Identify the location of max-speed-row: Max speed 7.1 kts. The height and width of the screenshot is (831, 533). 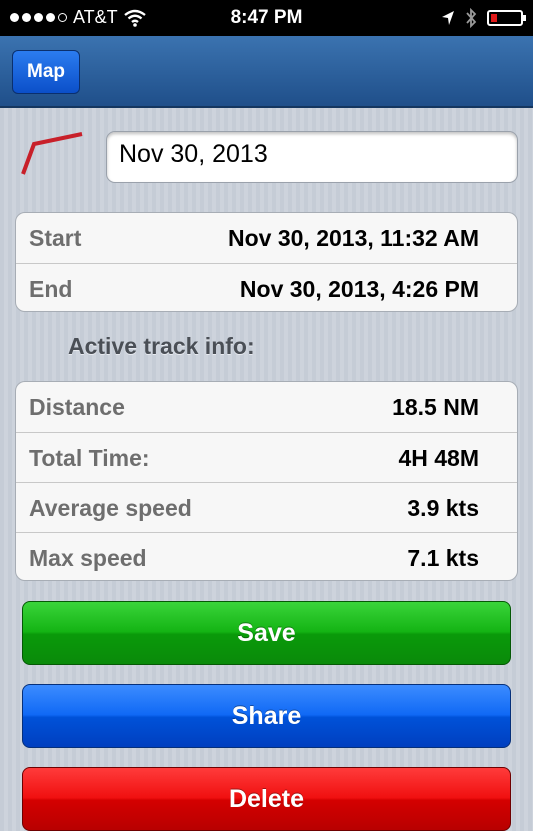
(266, 556).